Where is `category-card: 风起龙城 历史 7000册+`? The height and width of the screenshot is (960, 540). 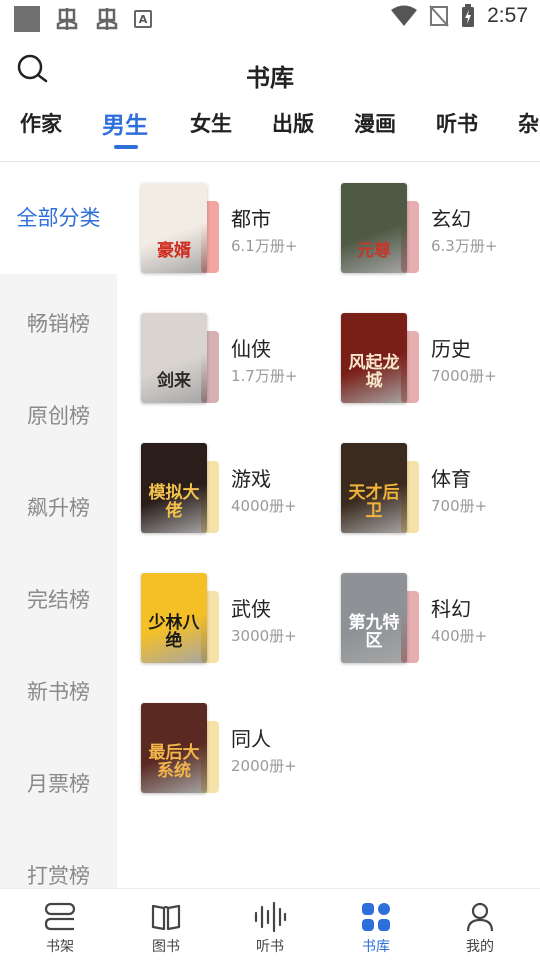 category-card: 风起龙城 历史 7000册+ is located at coordinates (436, 359).